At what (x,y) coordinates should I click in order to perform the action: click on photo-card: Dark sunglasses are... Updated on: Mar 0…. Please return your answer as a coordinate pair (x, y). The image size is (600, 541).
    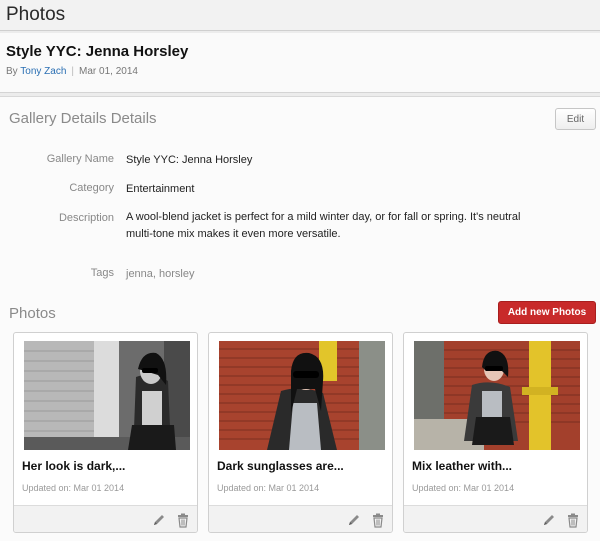
    Looking at the image, I should click on (300, 432).